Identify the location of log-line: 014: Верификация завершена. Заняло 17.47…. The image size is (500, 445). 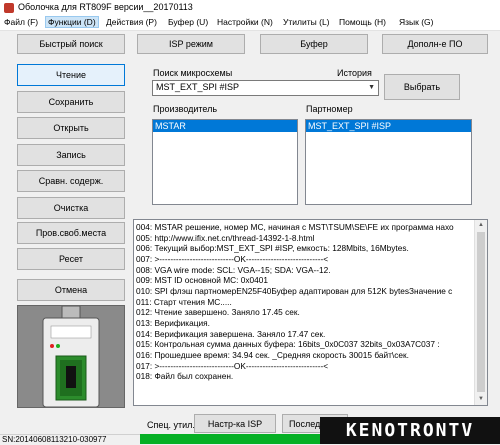
(231, 333).